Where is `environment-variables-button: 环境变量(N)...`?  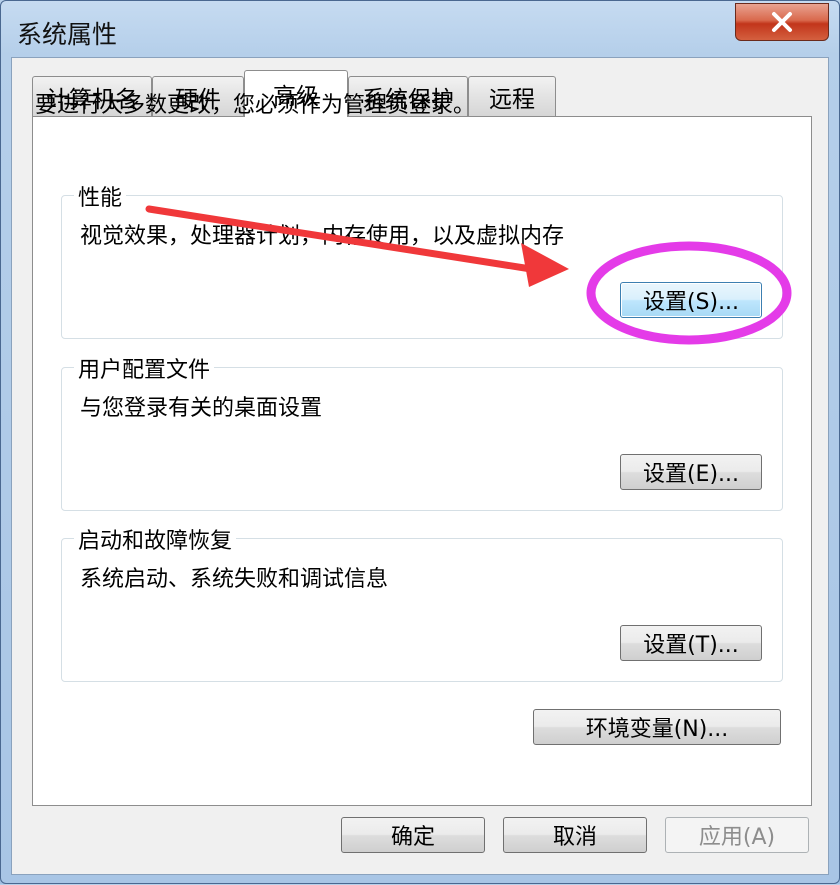
environment-variables-button: 环境变量(N)... is located at coordinates (657, 727).